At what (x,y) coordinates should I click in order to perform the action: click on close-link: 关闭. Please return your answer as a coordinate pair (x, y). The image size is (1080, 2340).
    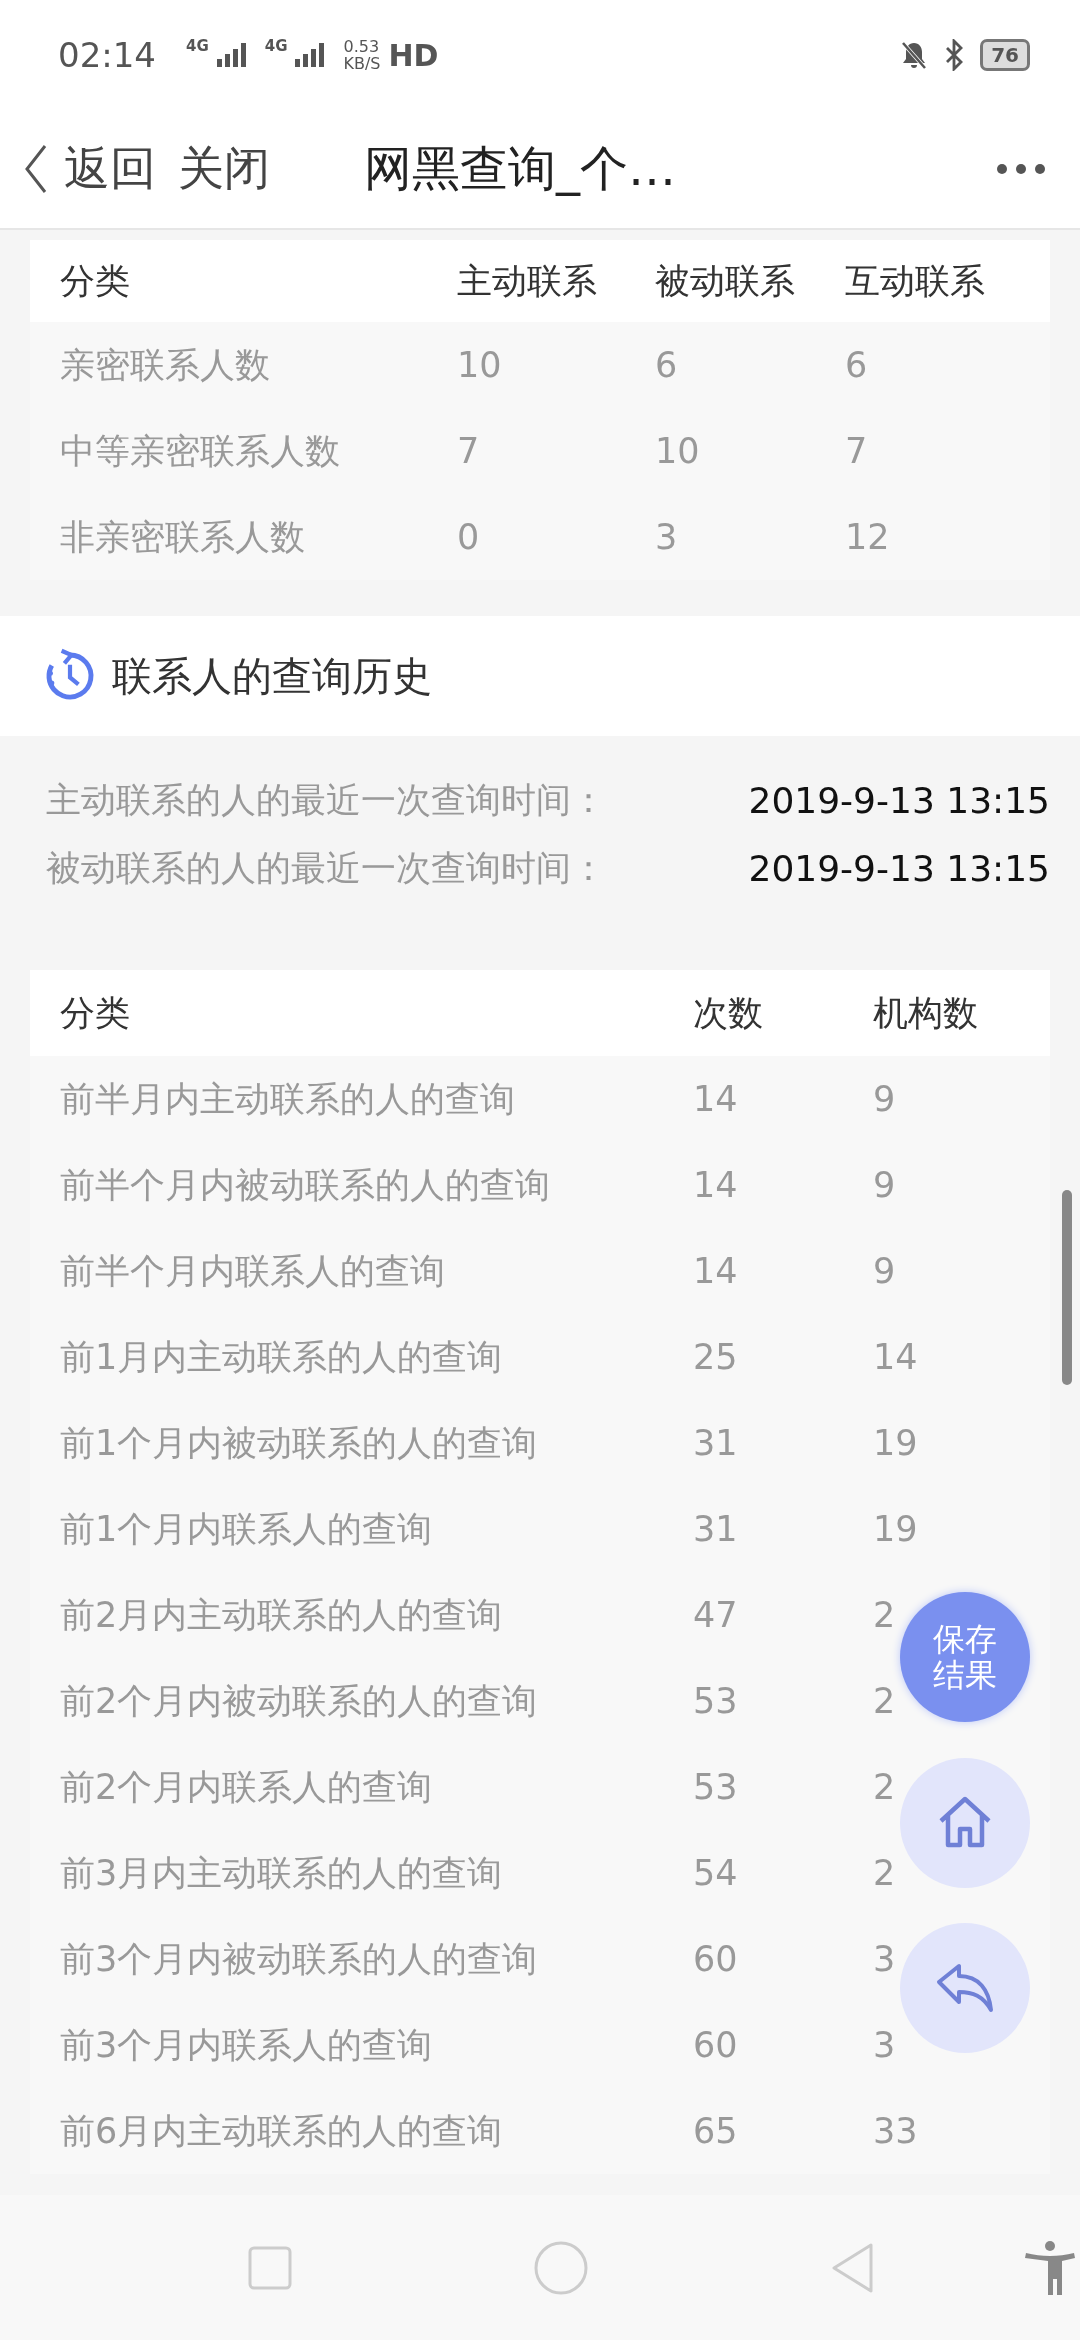
    Looking at the image, I should click on (224, 169).